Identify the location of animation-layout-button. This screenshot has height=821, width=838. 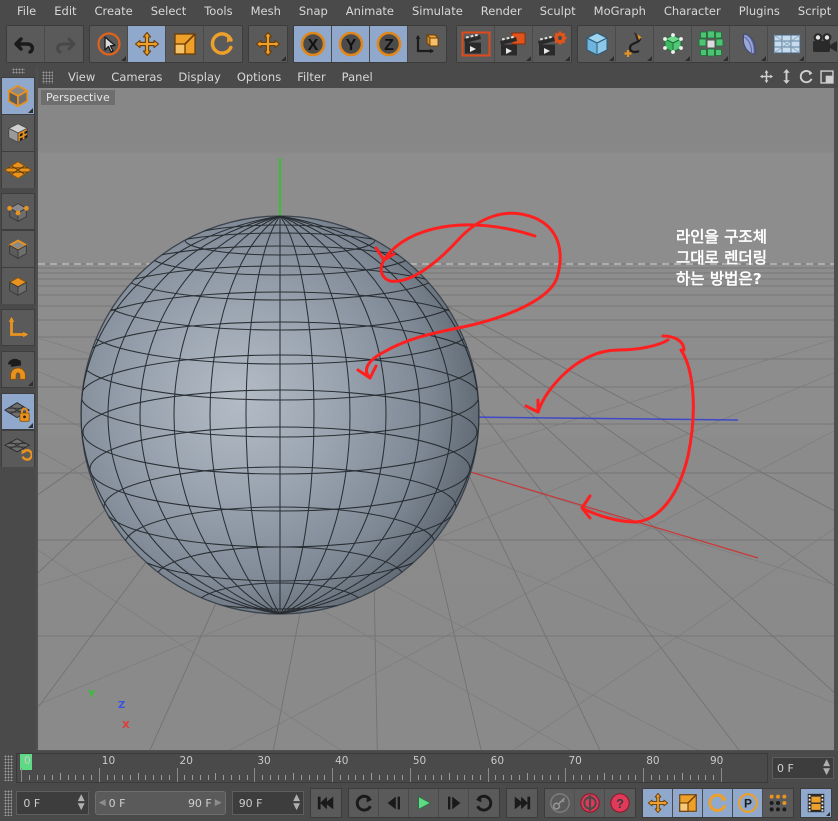
(816, 803).